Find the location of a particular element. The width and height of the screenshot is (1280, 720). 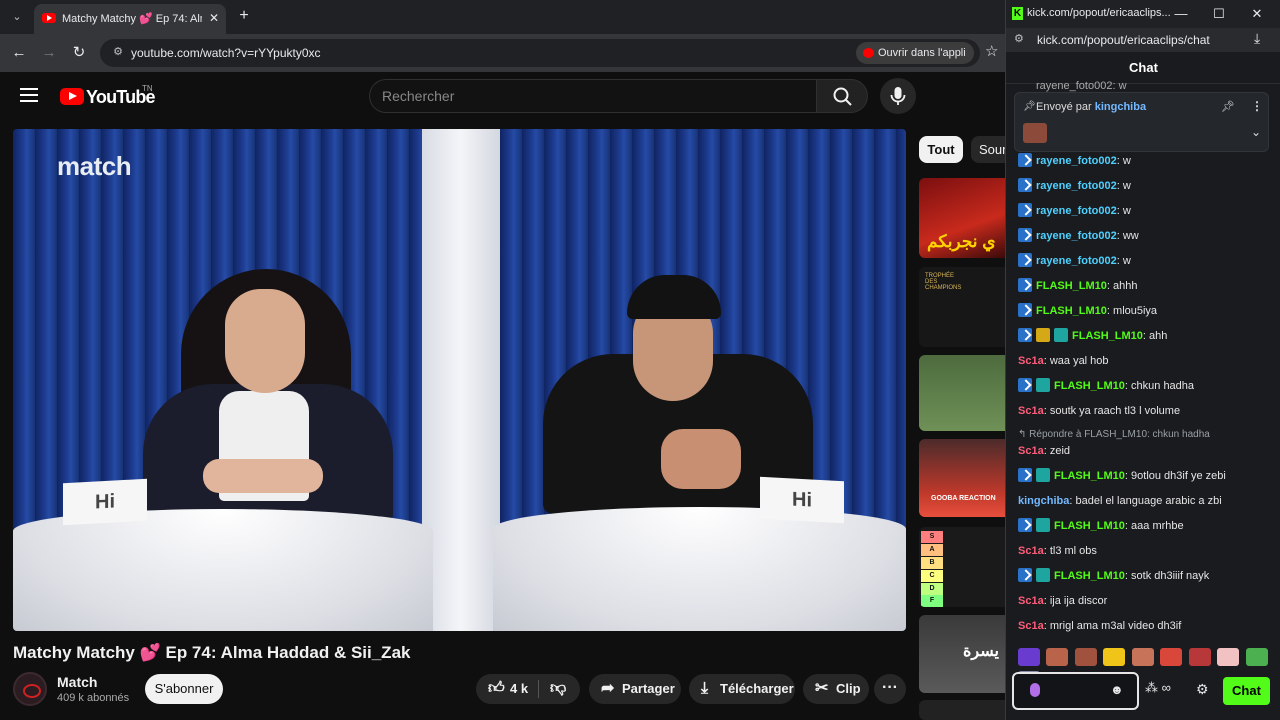

chat-message: FLASH_LM10: sotk dh3iiif nayk is located at coordinates (1145, 577).